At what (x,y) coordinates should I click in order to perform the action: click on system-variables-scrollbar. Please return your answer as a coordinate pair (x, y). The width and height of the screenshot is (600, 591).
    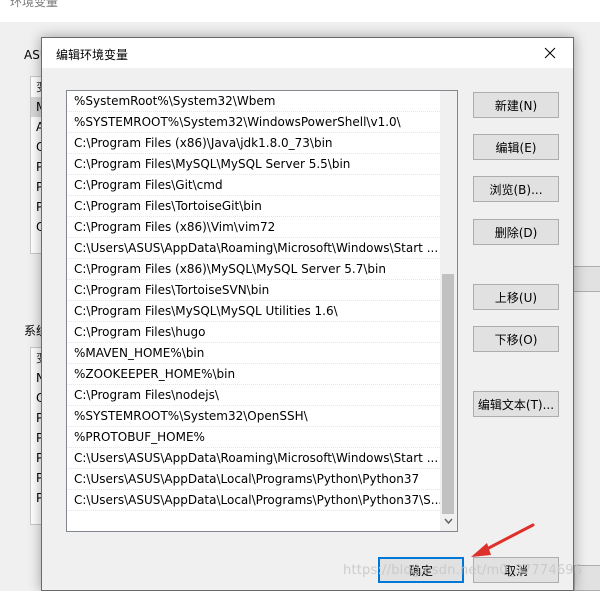
    Looking at the image, I should click on (582, 435).